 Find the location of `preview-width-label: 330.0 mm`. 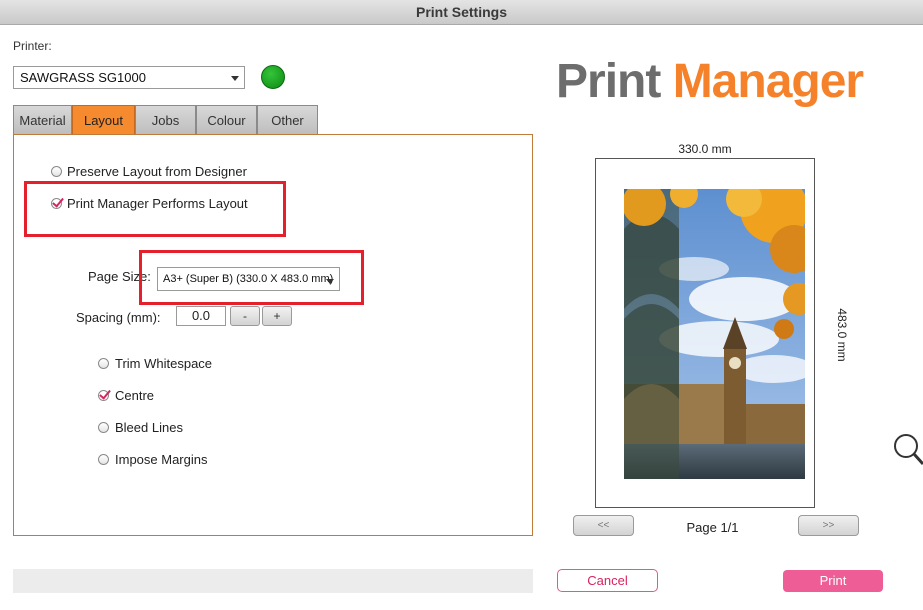

preview-width-label: 330.0 mm is located at coordinates (705, 149).